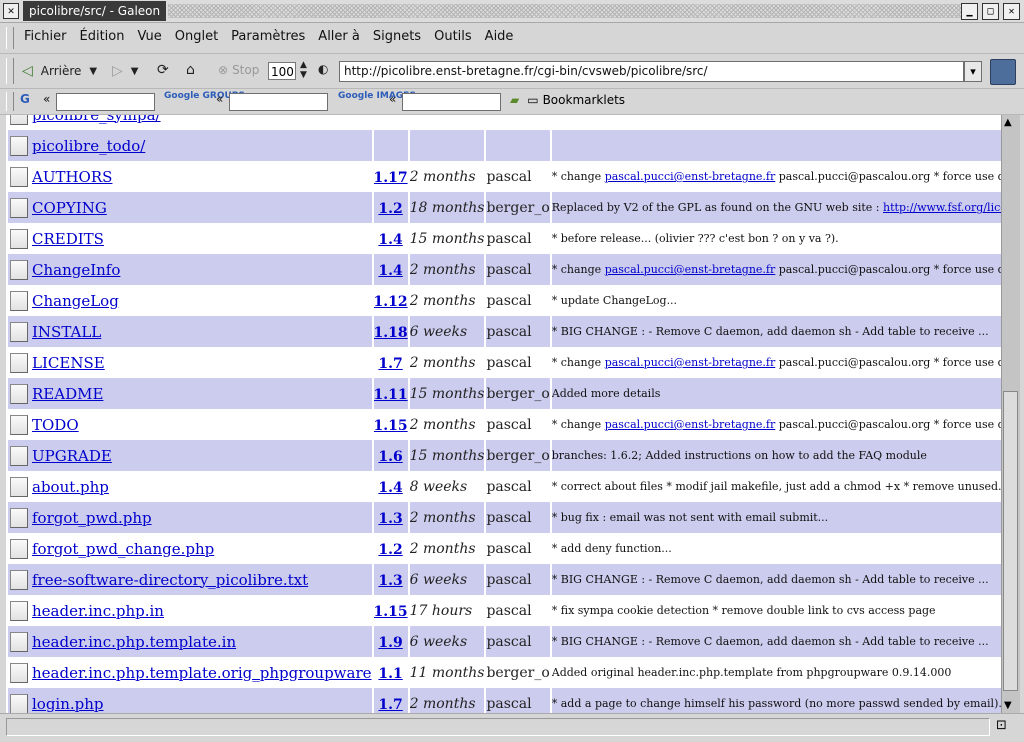 This screenshot has height=742, width=1024. I want to click on file-link: ChangeLog, so click(75, 301).